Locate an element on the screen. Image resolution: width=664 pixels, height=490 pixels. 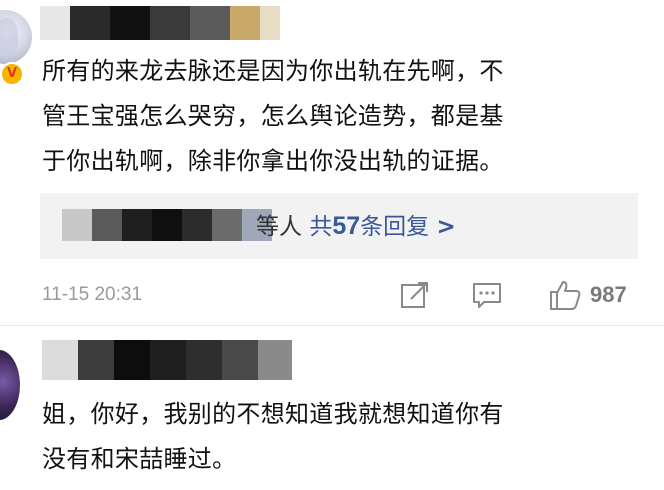
verified-badge-icon: V is located at coordinates (12, 74).